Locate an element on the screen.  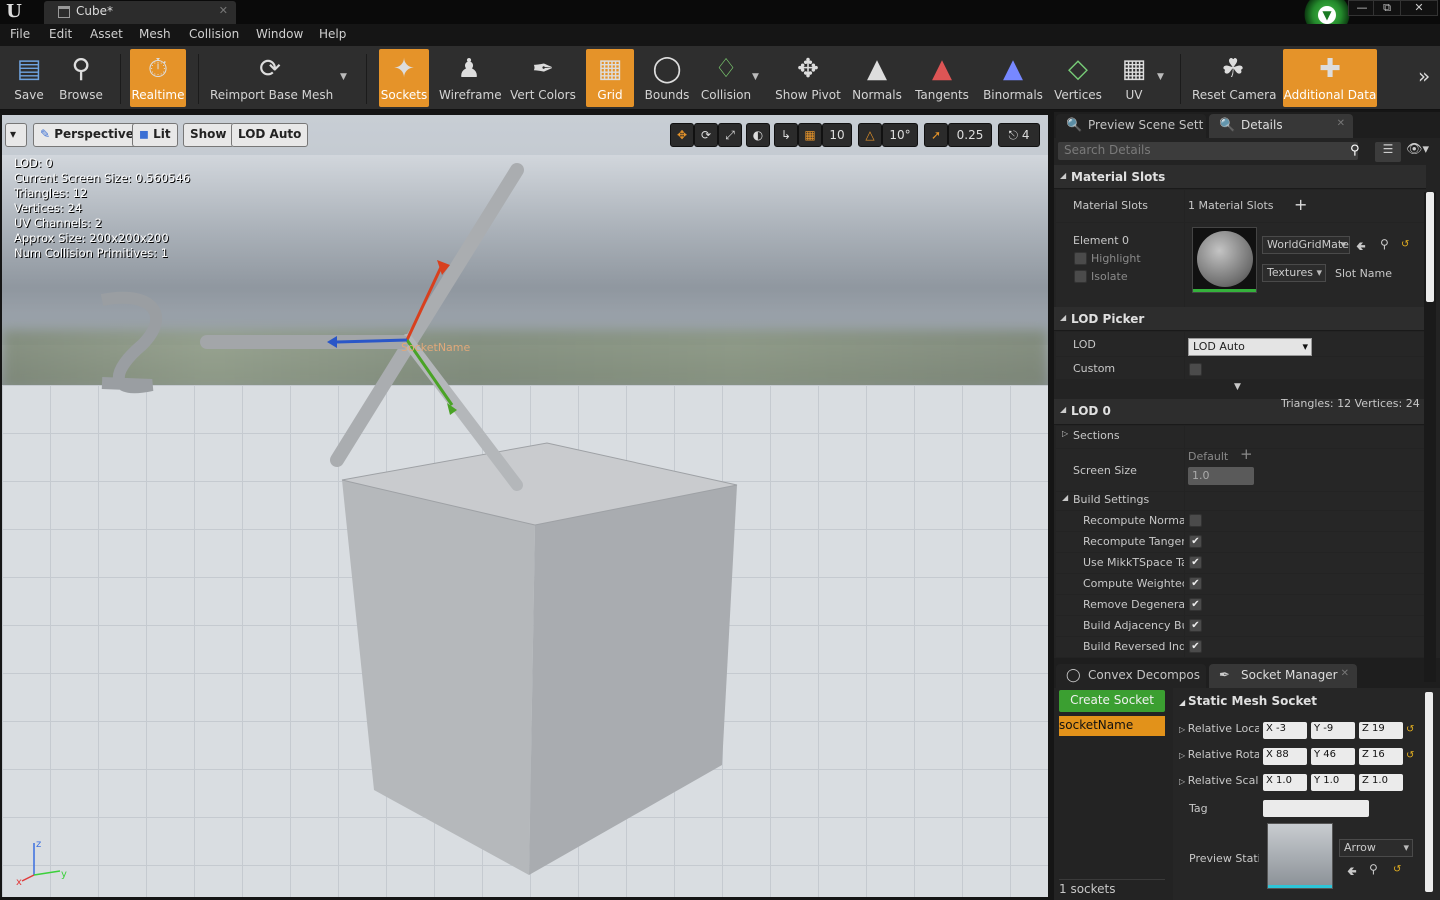
grid-snap-value: 10 is located at coordinates (837, 135).